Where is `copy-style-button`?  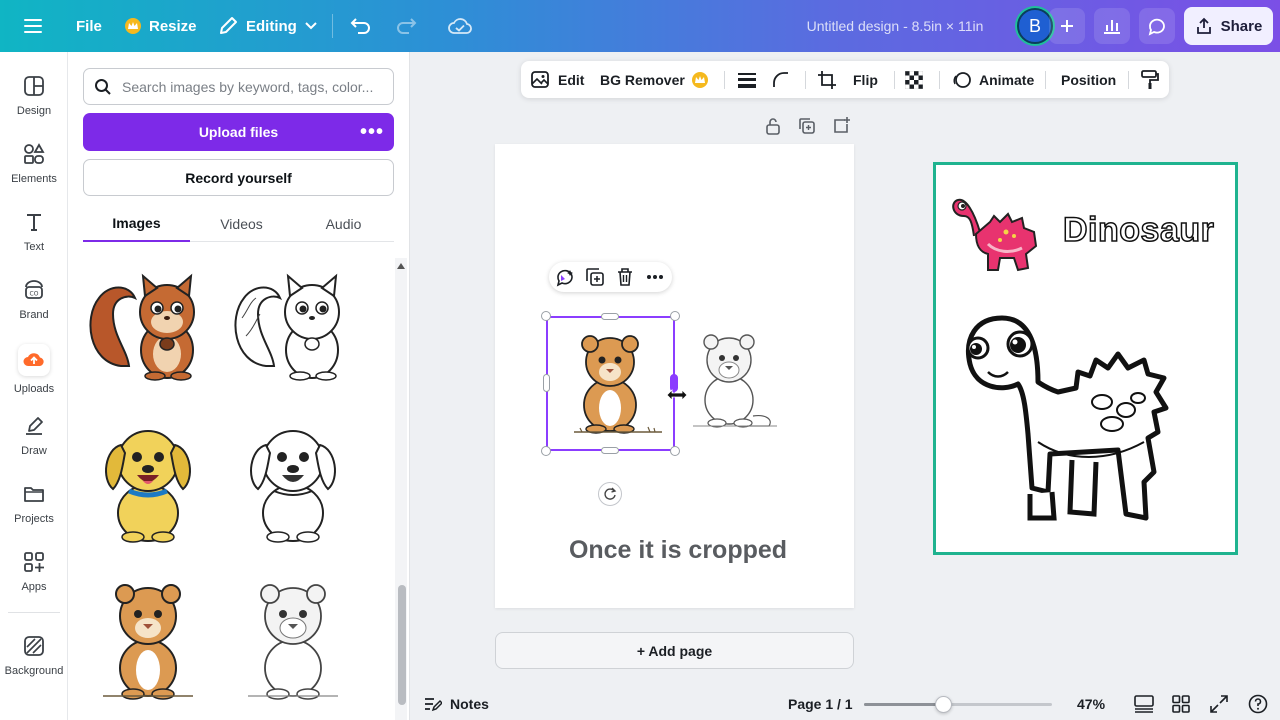
copy-style-button is located at coordinates (1150, 79).